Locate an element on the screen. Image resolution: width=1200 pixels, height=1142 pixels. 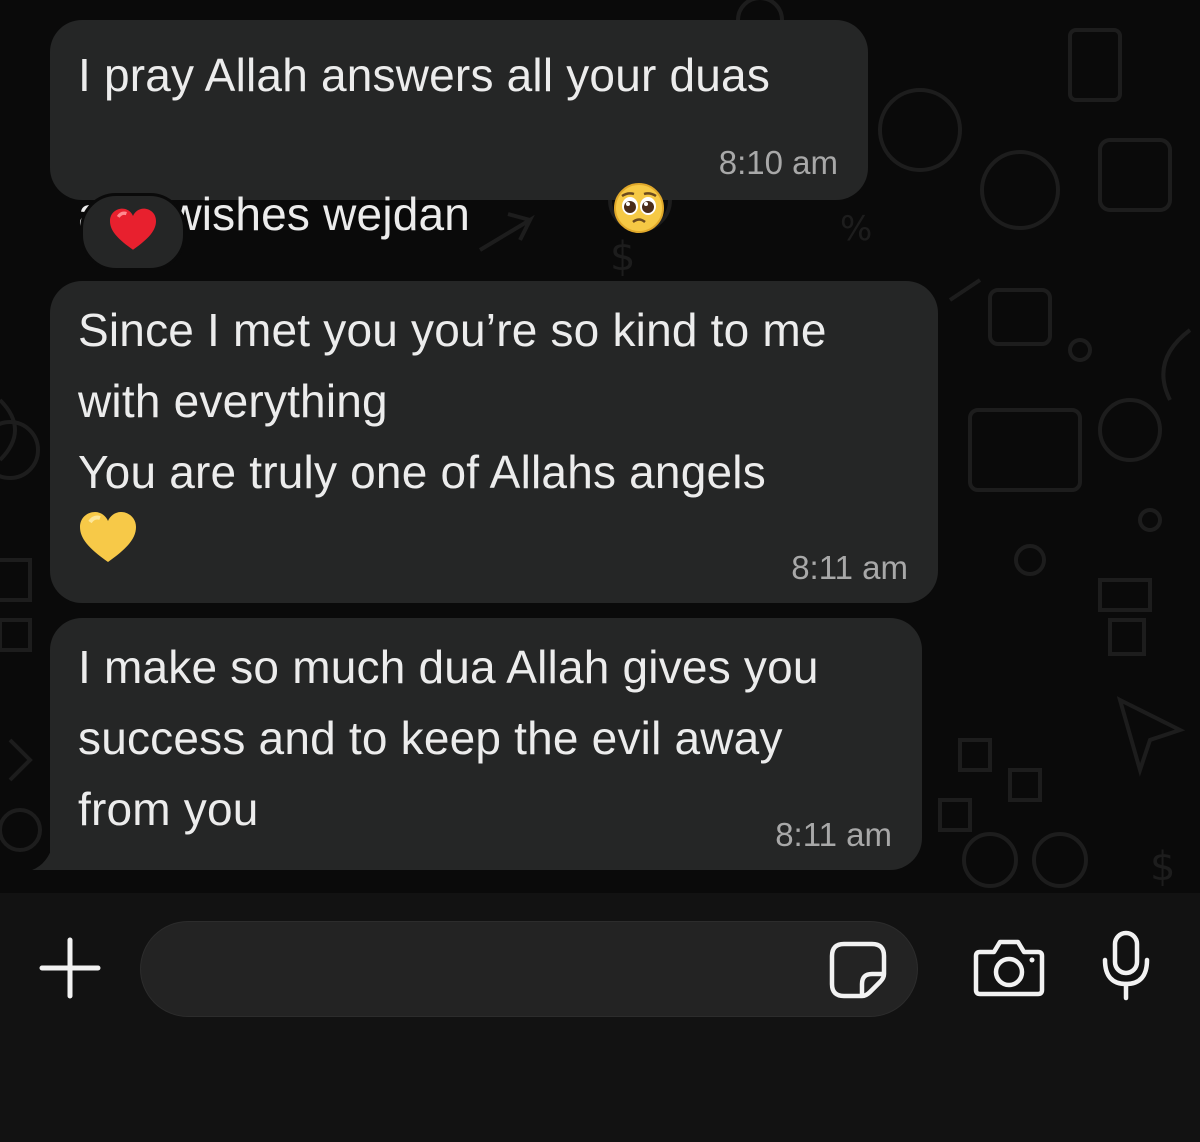
message-reaction is located at coordinates (133, 232).